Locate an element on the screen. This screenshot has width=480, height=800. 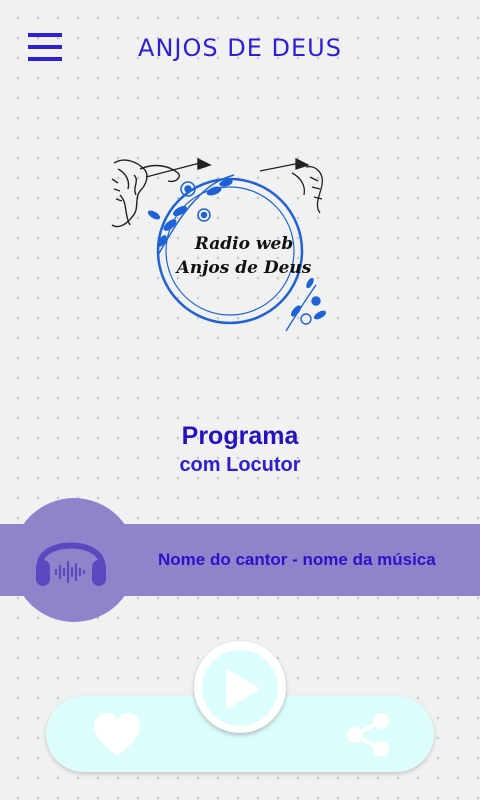
angel-left-illustration is located at coordinates (161, 192).